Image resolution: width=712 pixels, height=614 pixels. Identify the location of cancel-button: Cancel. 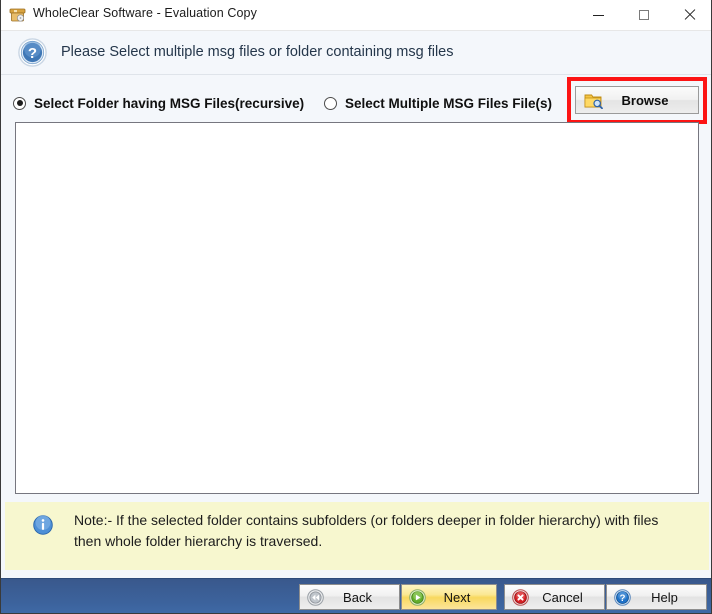
(554, 597).